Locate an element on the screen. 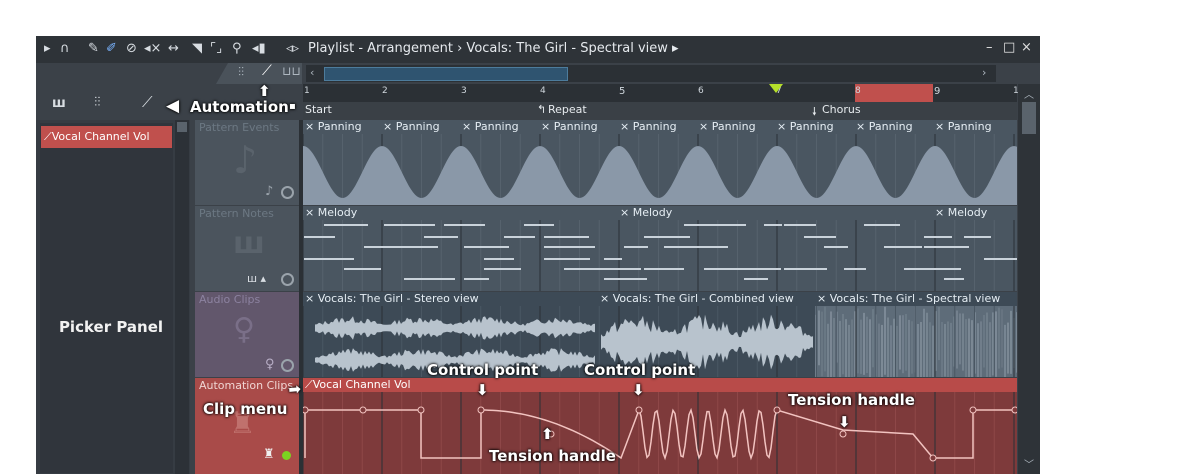  bar-1: 1 is located at coordinates (307, 91).